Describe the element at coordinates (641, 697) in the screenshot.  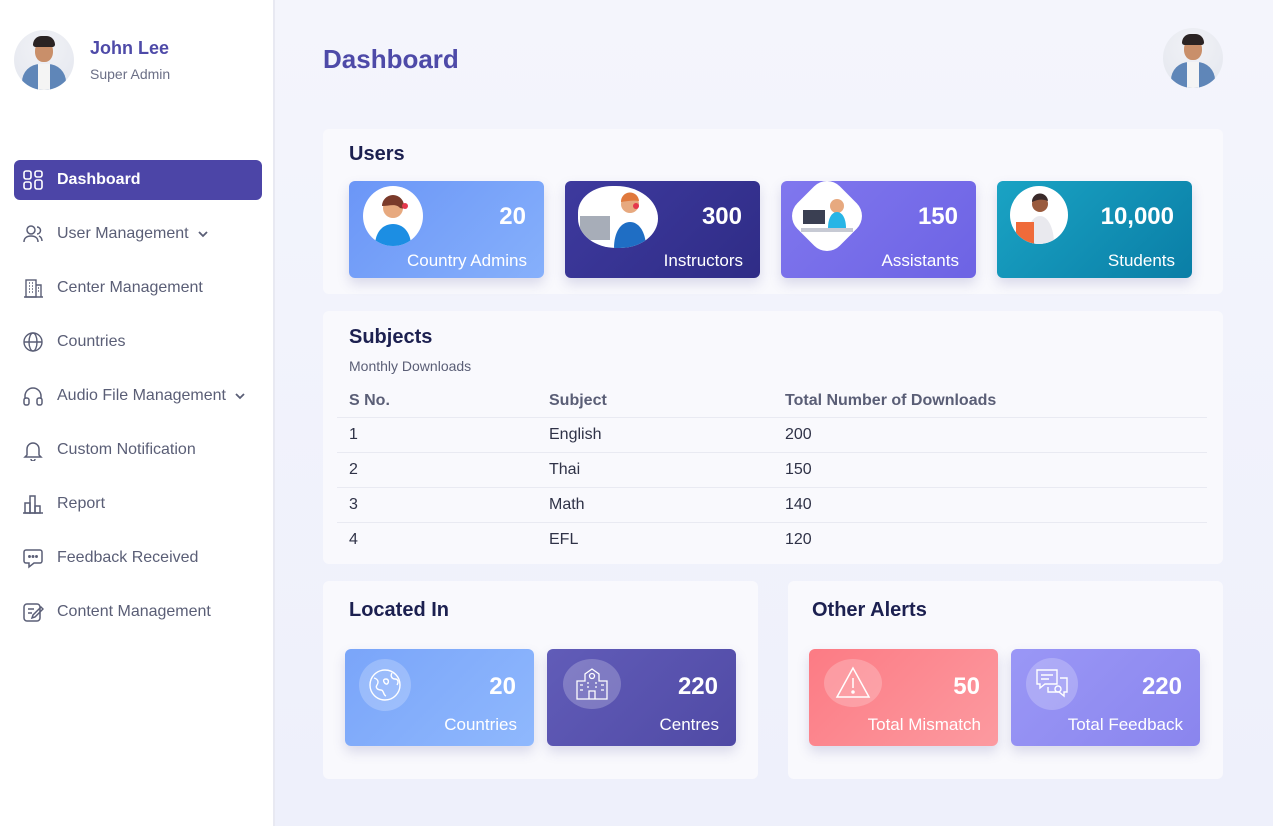
I see `centres-card: 220 Centres` at that location.